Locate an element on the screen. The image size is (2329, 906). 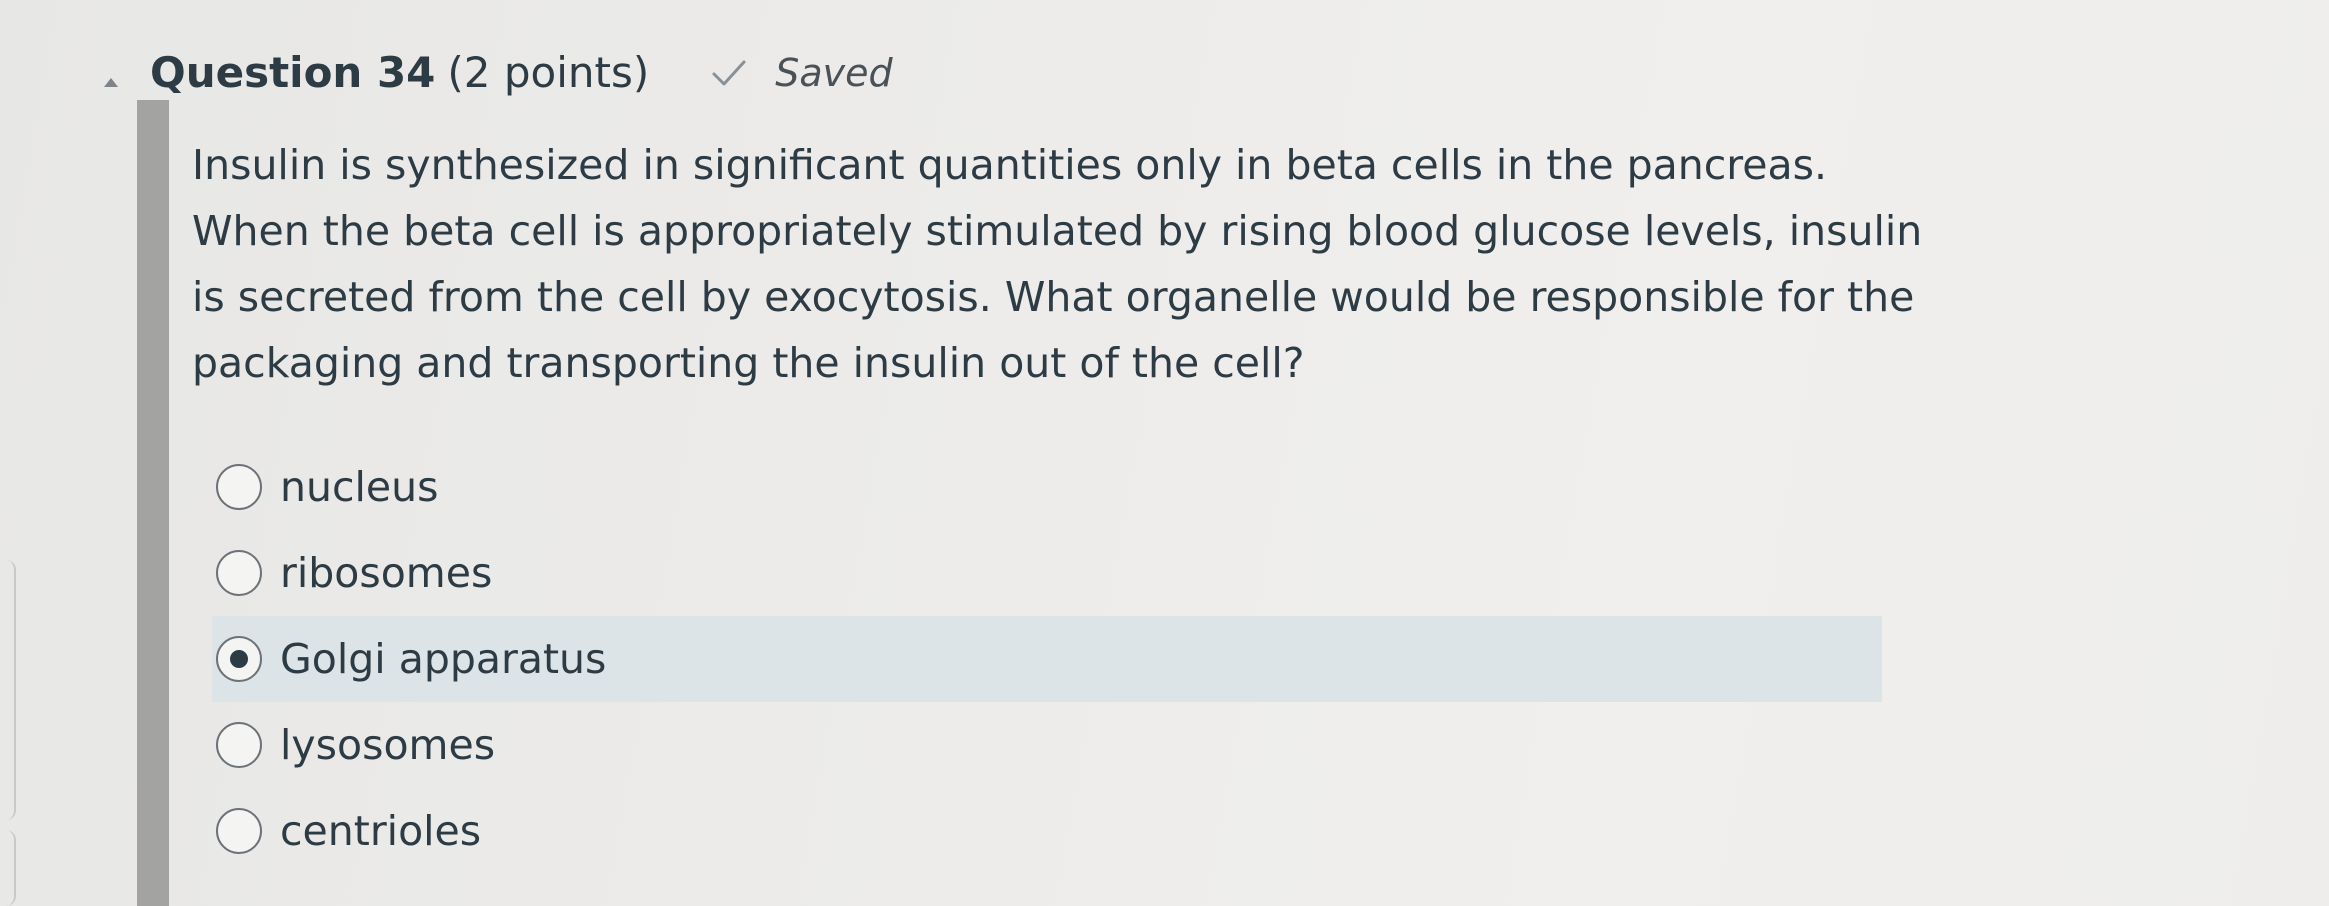
question-accent-bar is located at coordinates (153, 503).